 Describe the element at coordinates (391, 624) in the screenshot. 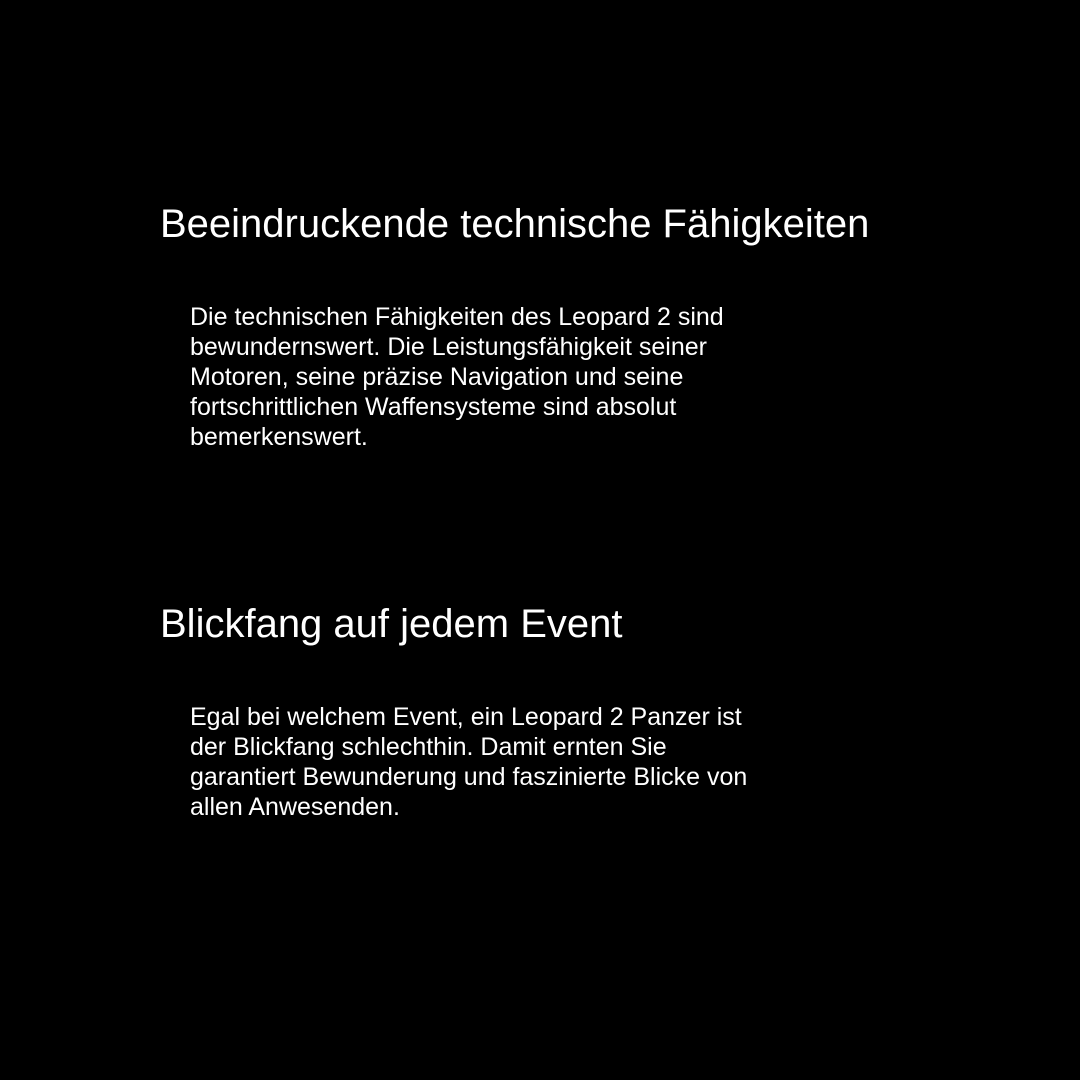

I see `section-heading: Blickfang auf jedem Event` at that location.